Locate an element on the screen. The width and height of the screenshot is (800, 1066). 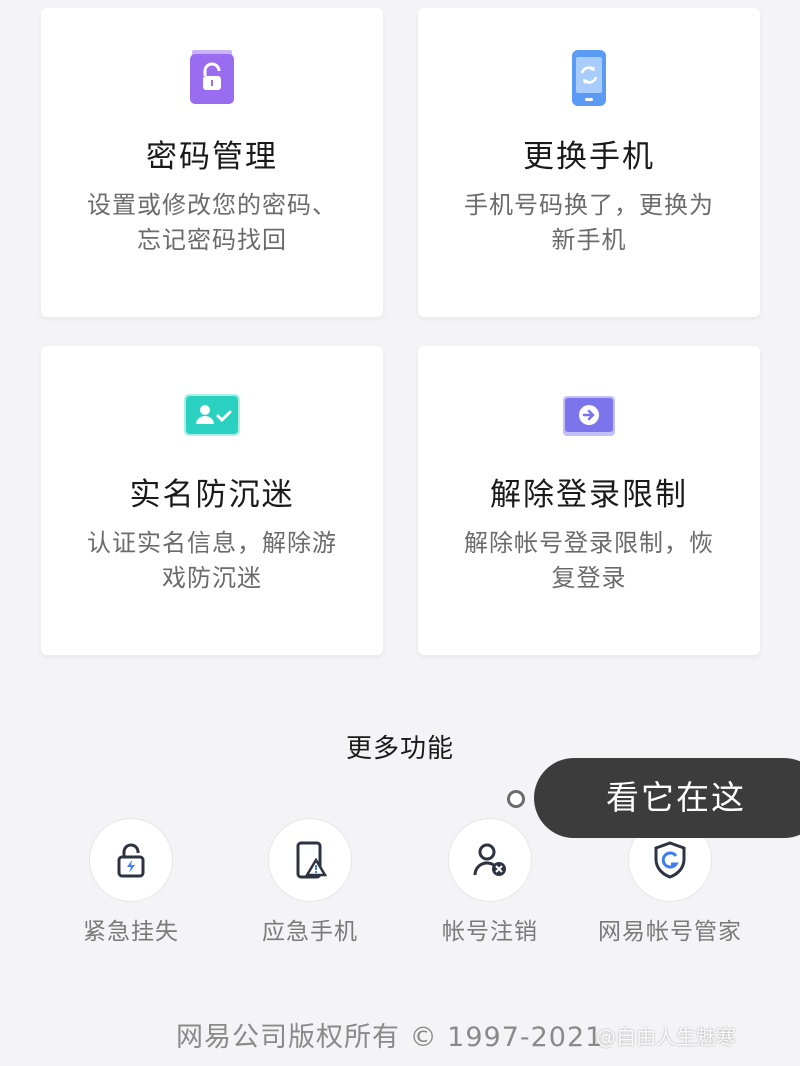
card-description: 认证实名信息，解除游 戏防沉迷 is located at coordinates (212, 561).